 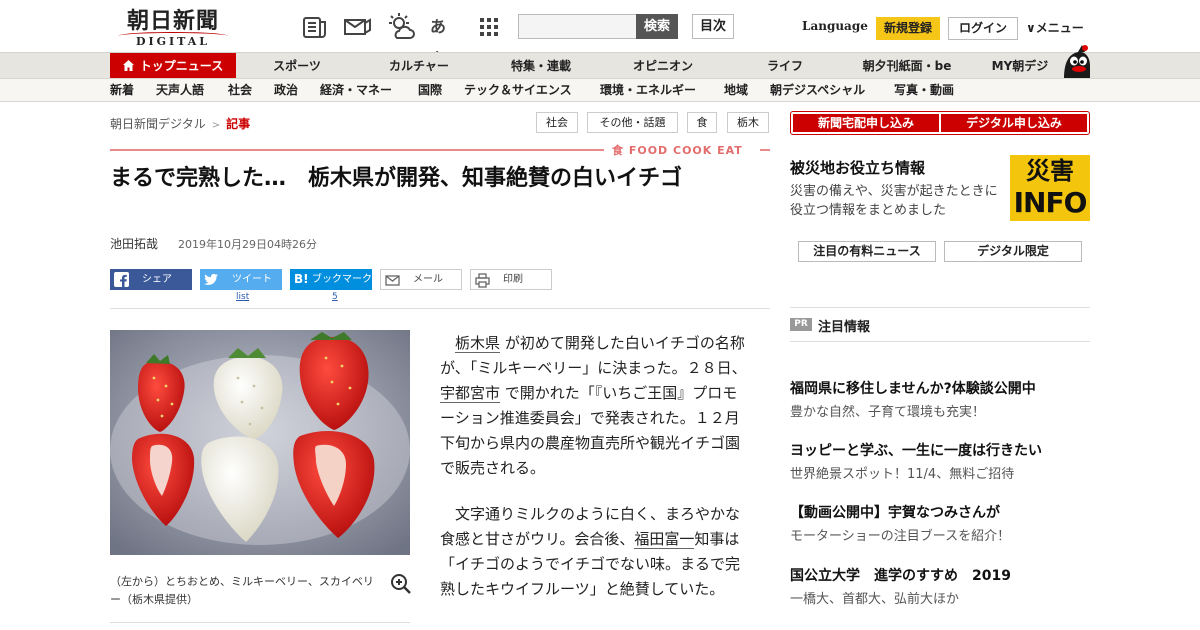 I want to click on nav-new: 新着, so click(x=122, y=90).